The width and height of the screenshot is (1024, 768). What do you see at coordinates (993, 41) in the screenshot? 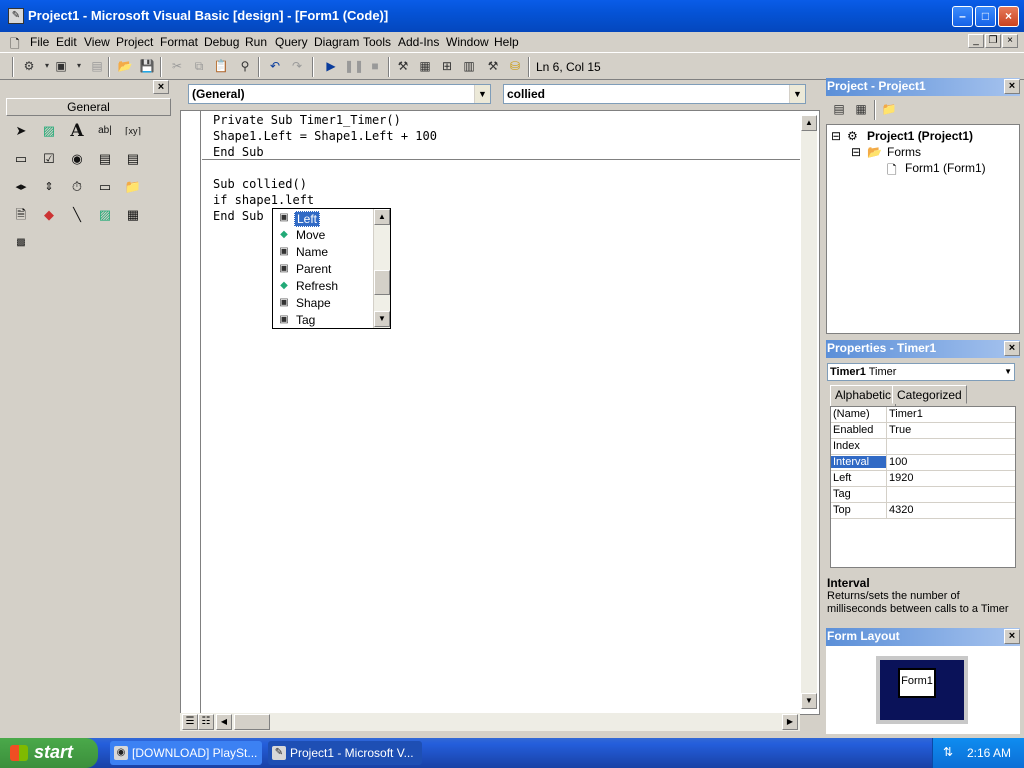
I see `mdi-restore-button: ❐` at bounding box center [993, 41].